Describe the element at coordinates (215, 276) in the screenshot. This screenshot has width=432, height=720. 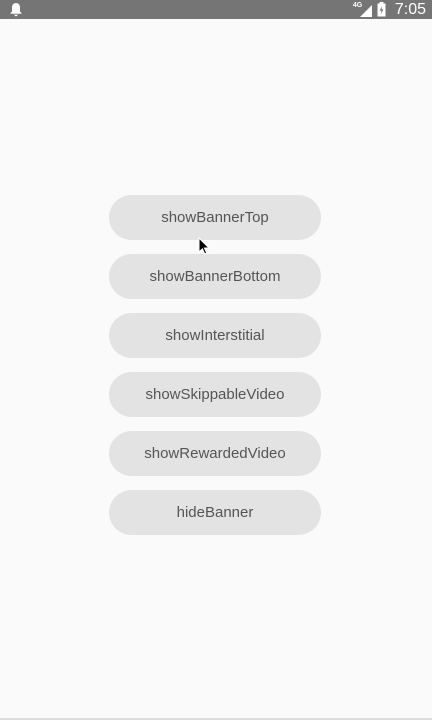
I see `show-banner-bottom-button: showBannerBottom` at that location.